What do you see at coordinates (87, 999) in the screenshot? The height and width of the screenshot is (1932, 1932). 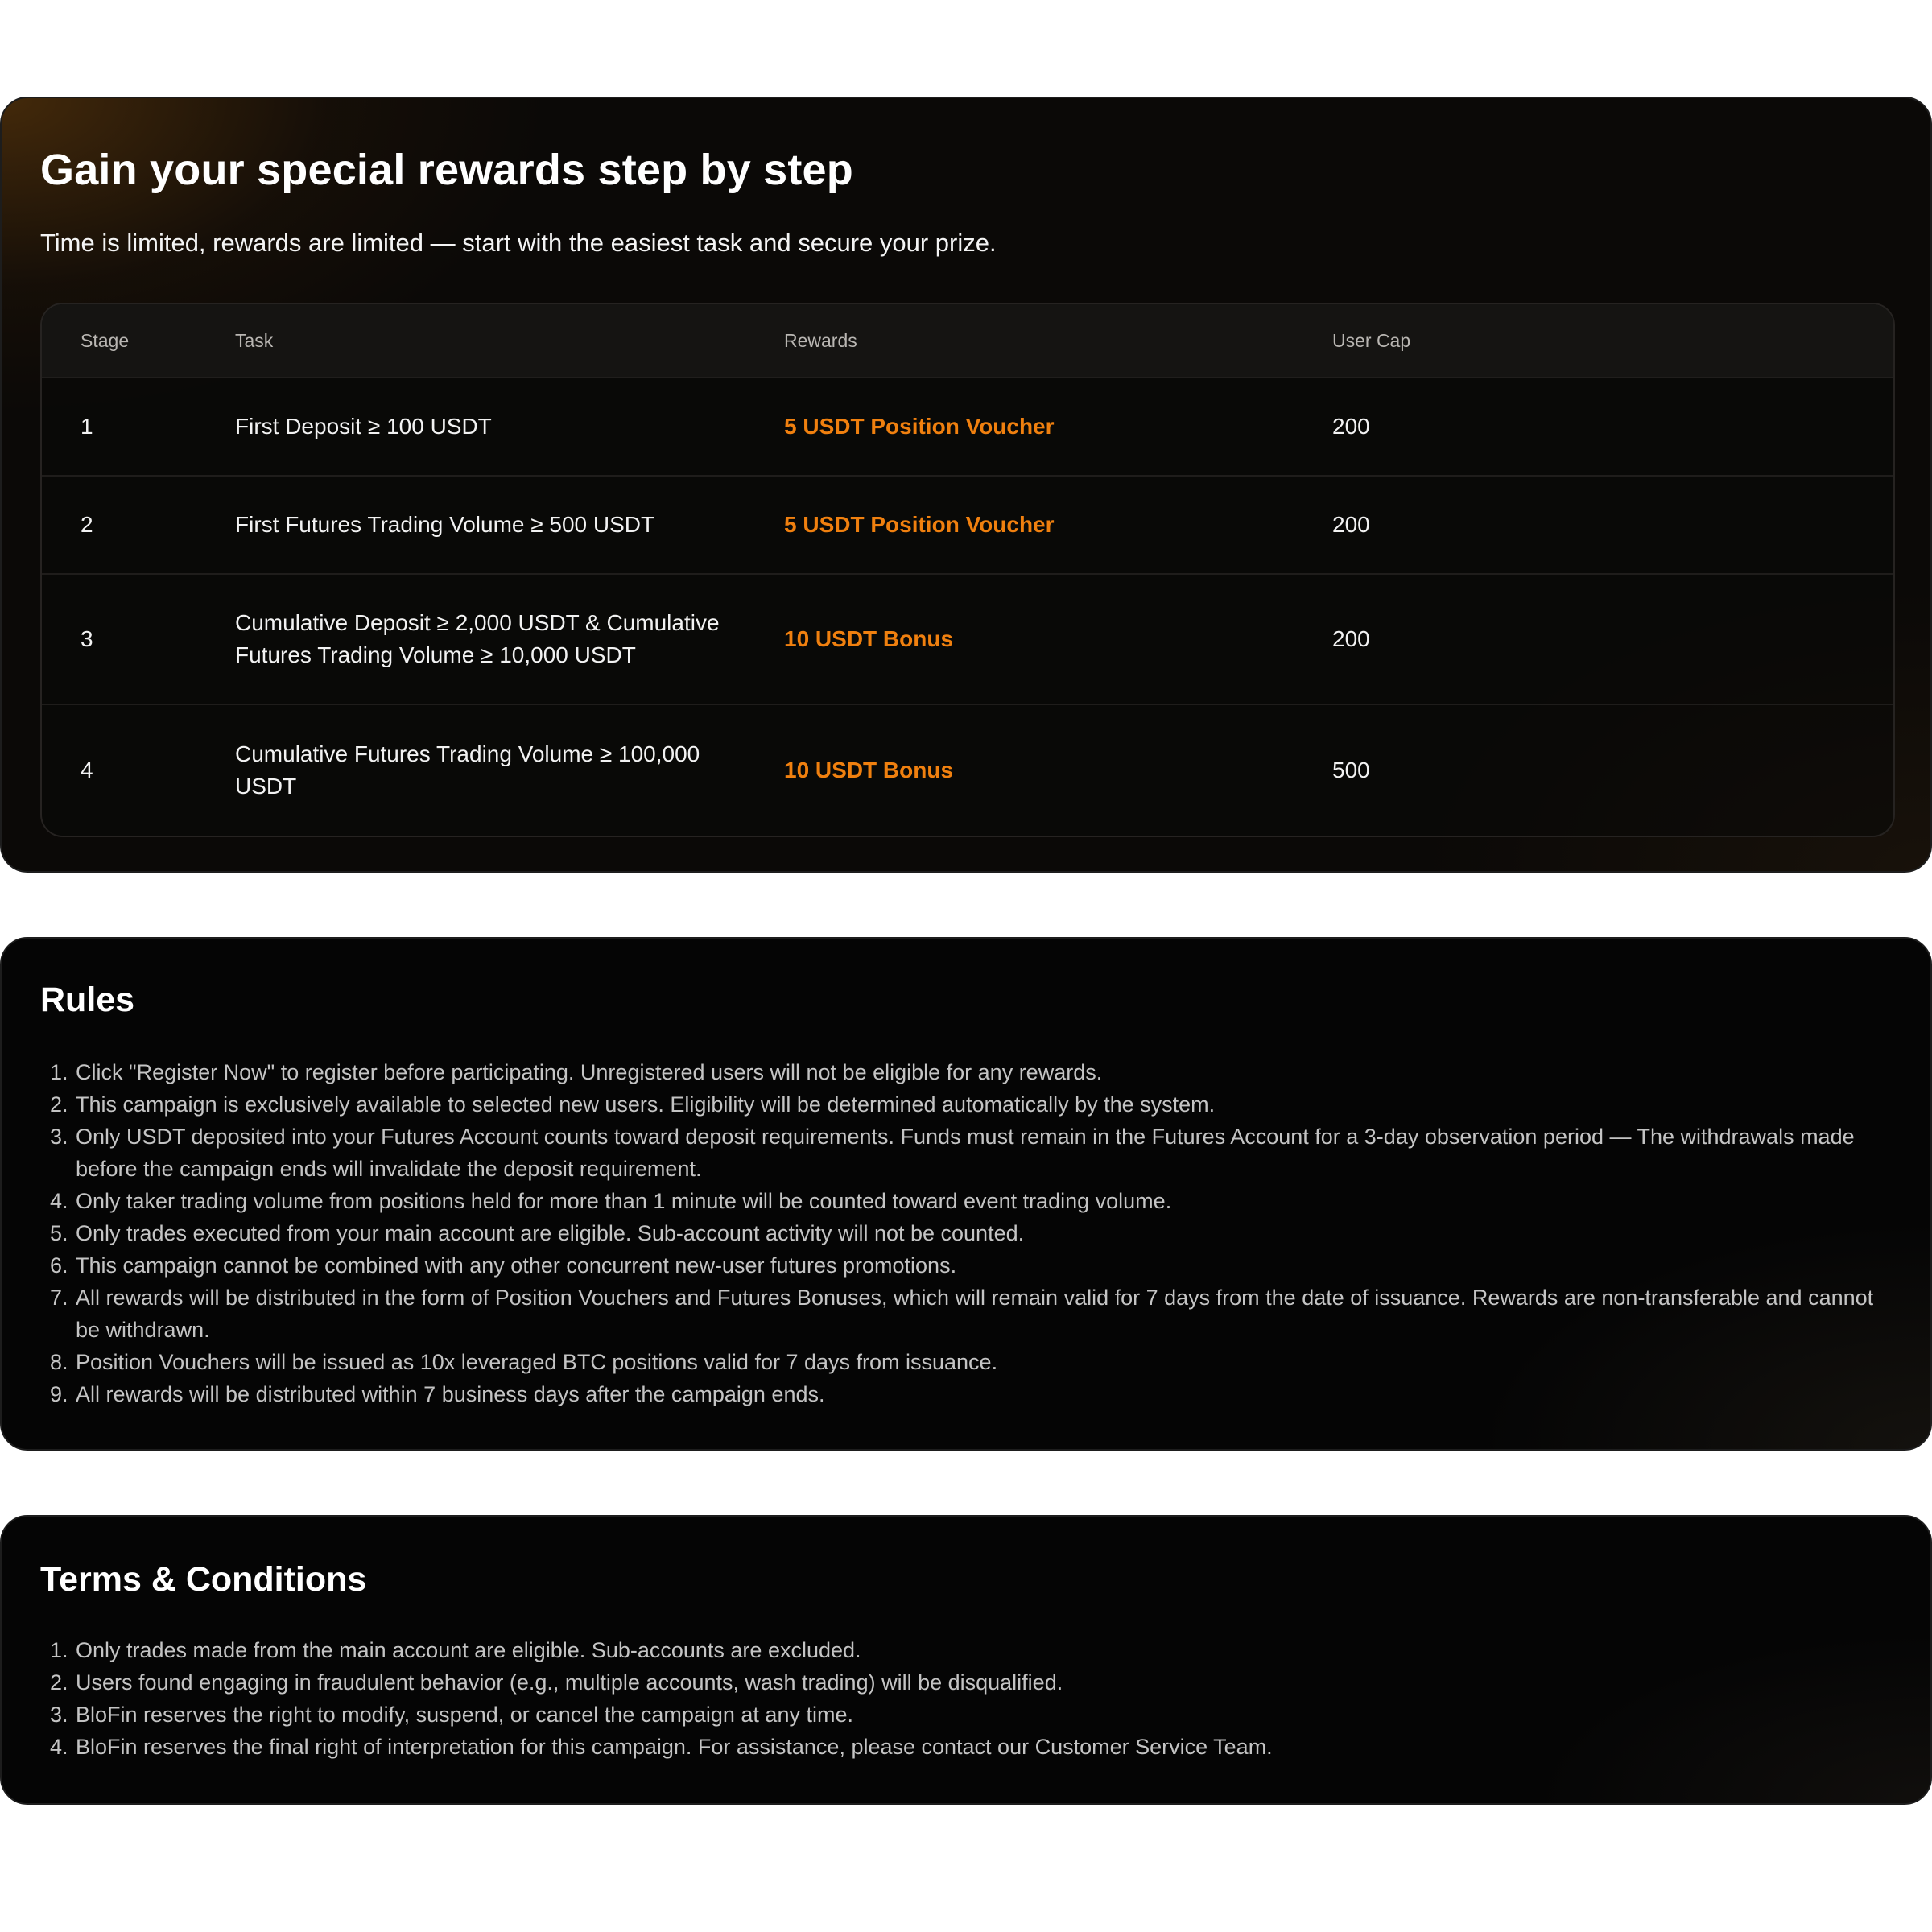 I see `rules-title: Rules` at bounding box center [87, 999].